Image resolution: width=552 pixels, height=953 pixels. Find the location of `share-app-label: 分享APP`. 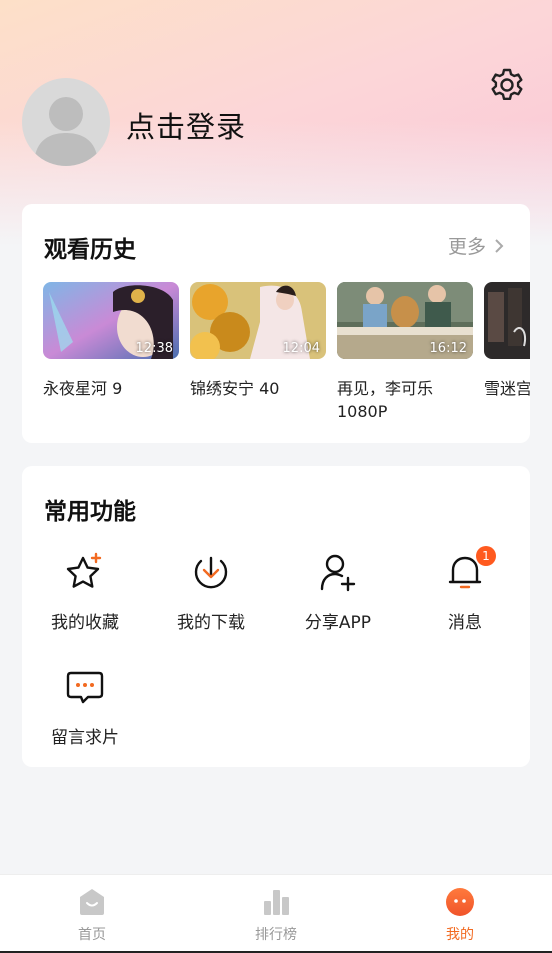

share-app-label: 分享APP is located at coordinates (338, 623).